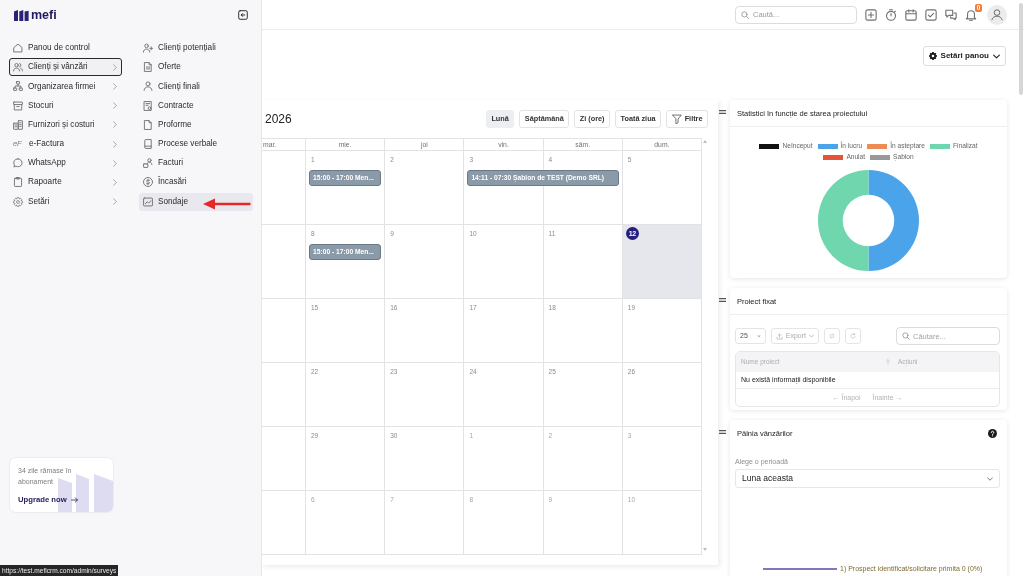  Describe the element at coordinates (971, 14) in the screenshot. I see `bell-icon` at that location.